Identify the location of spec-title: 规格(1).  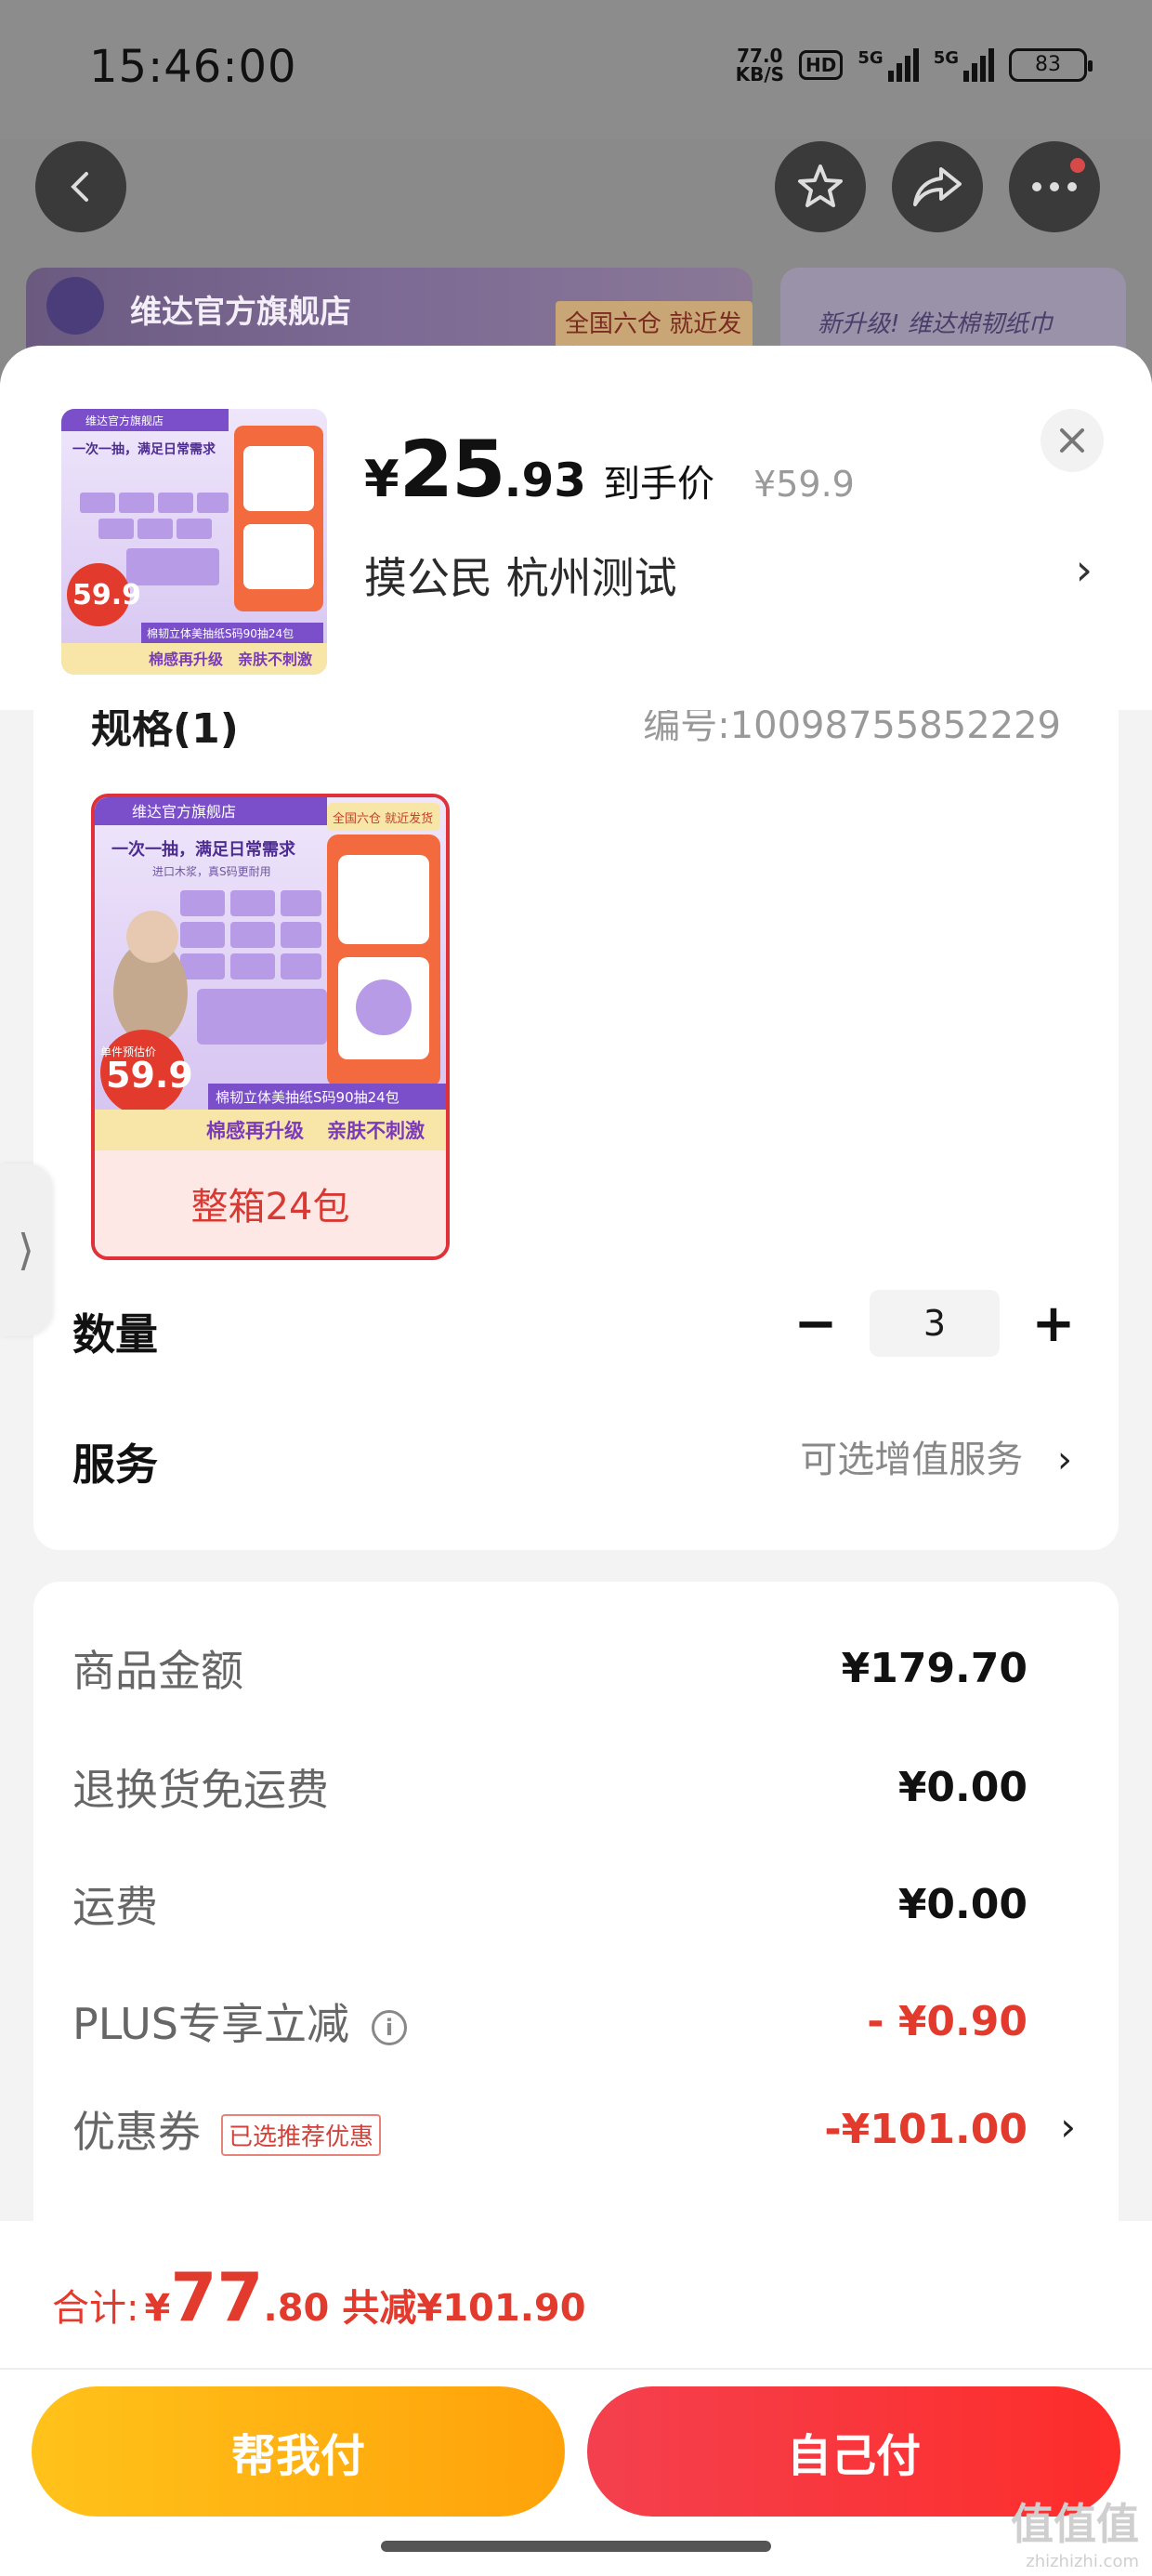
(165, 731).